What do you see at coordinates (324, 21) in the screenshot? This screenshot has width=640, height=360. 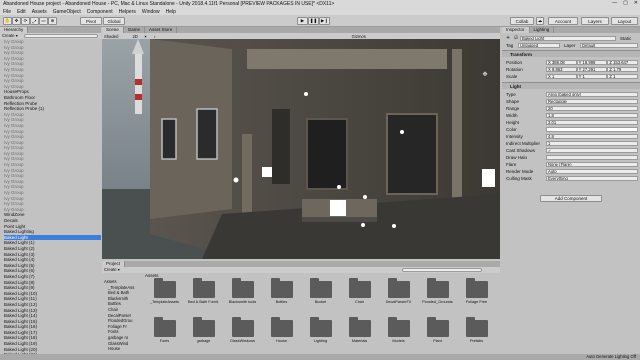 I see `step-button: ▶❙` at bounding box center [324, 21].